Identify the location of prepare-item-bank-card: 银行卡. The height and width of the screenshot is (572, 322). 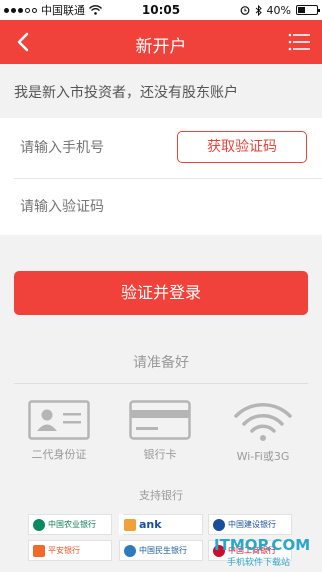
(160, 431).